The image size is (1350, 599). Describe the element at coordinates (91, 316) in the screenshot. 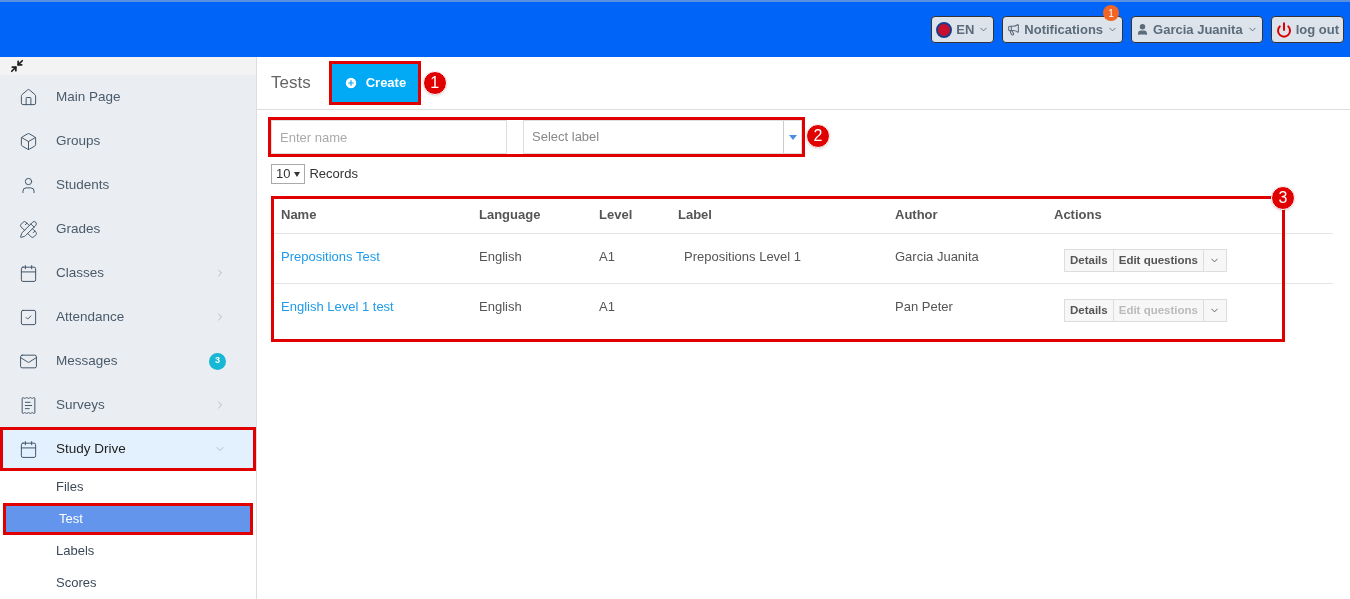

I see `sidebar-item-label: Attendance` at that location.